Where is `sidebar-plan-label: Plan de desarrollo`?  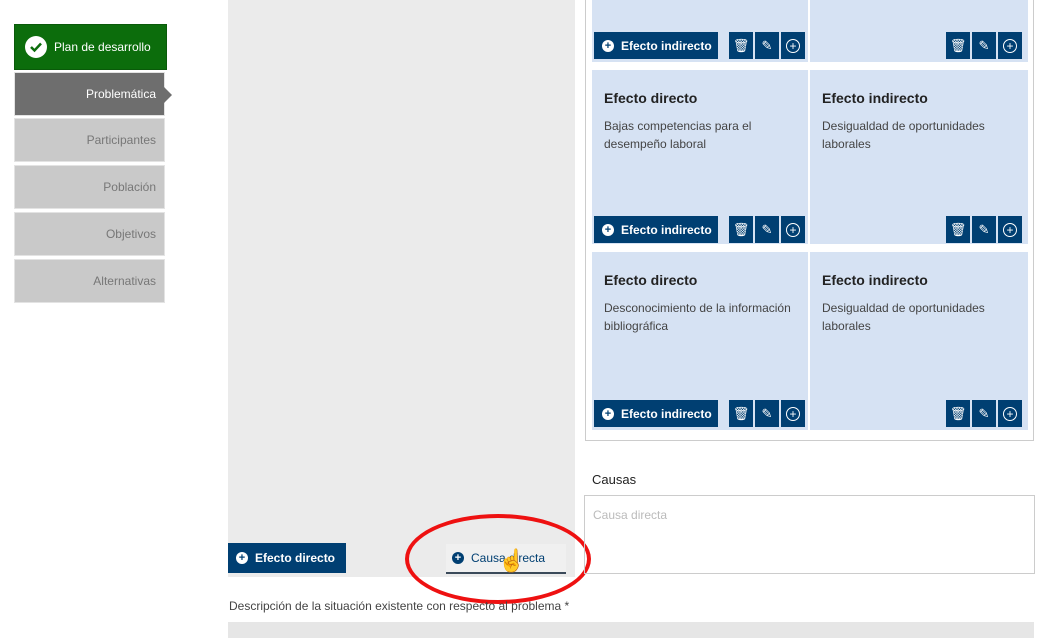
sidebar-plan-label: Plan de desarrollo is located at coordinates (102, 47).